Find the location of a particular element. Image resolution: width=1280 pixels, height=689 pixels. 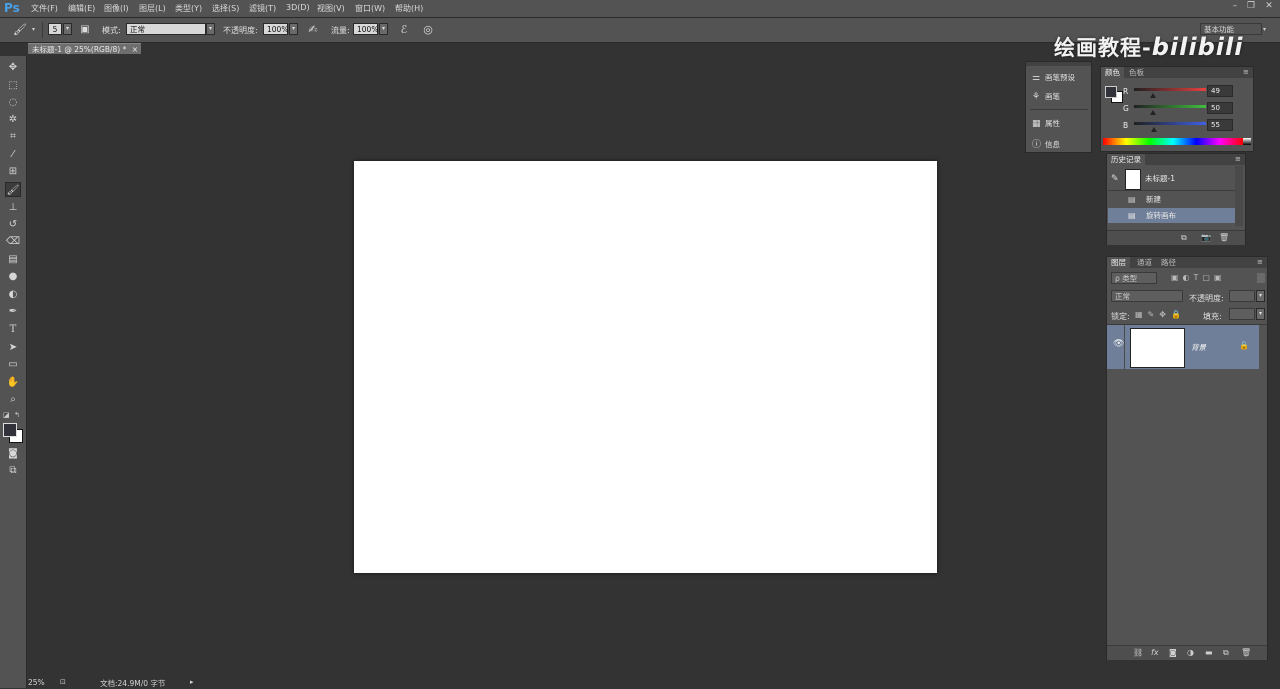

menu-help: 帮助(H) is located at coordinates (409, 8).